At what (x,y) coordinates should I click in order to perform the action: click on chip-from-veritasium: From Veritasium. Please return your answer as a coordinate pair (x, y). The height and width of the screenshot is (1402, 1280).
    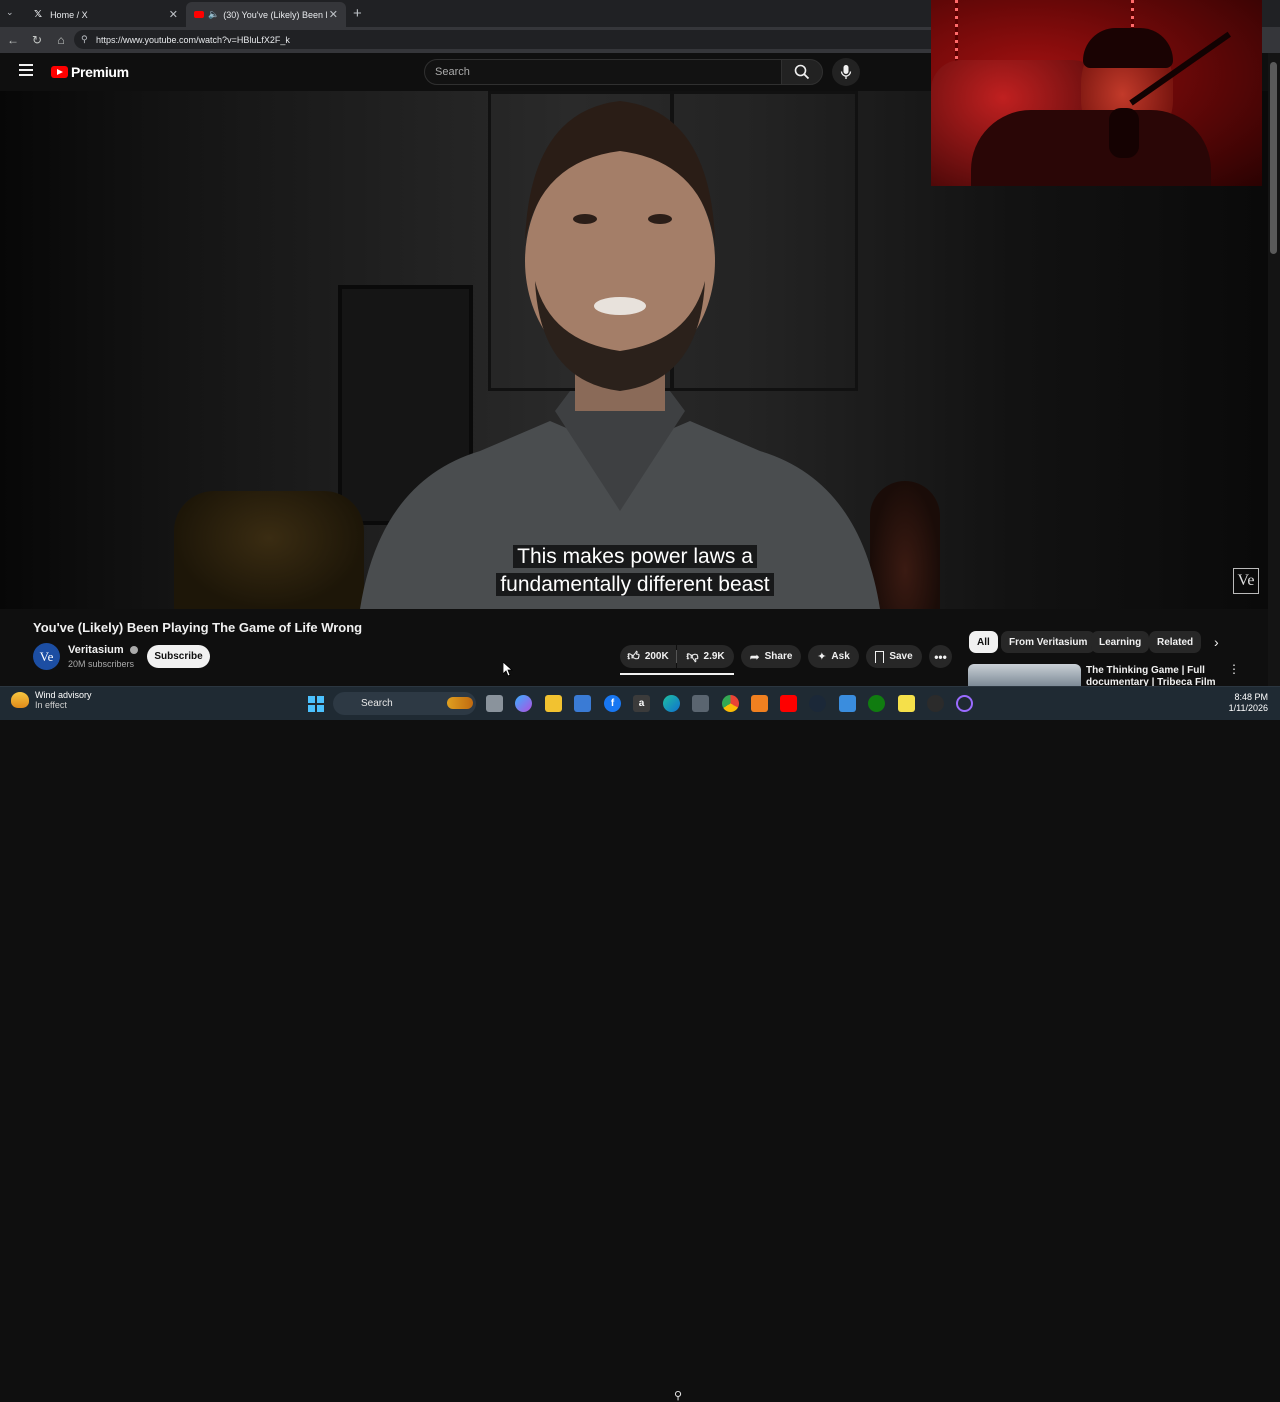
    Looking at the image, I should click on (1048, 642).